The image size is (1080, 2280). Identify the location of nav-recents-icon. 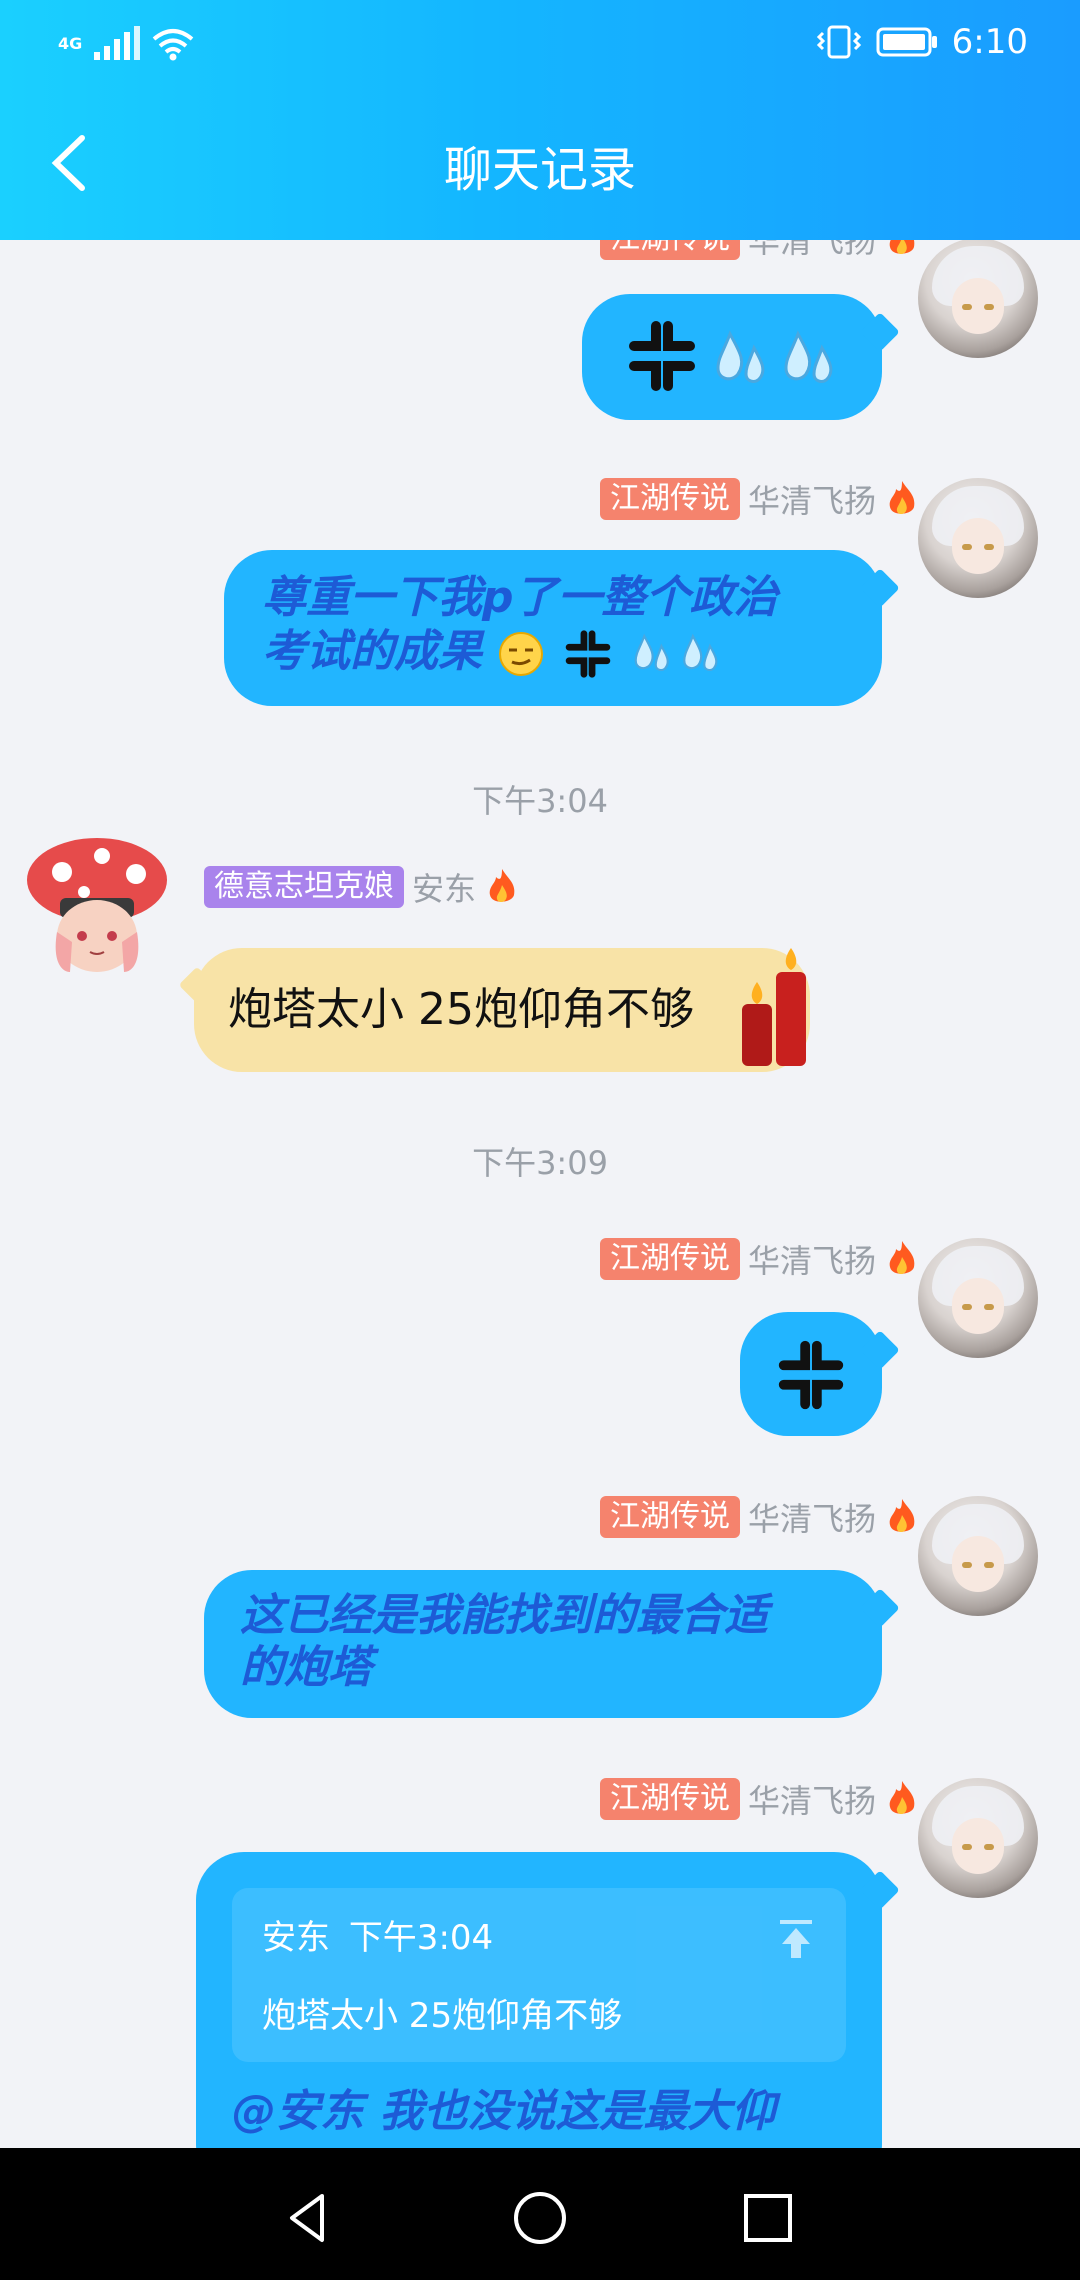
(768, 2218).